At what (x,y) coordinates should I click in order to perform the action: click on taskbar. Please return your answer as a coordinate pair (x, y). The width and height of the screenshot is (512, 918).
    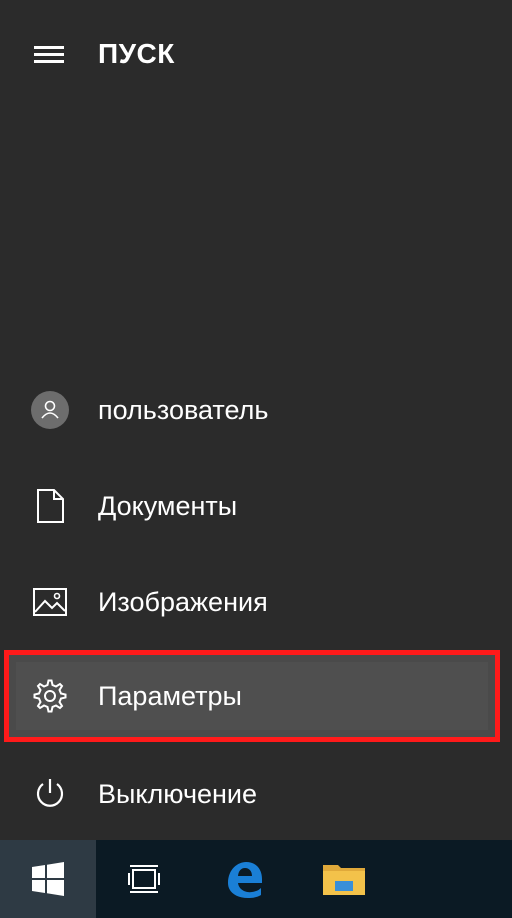
    Looking at the image, I should click on (256, 879).